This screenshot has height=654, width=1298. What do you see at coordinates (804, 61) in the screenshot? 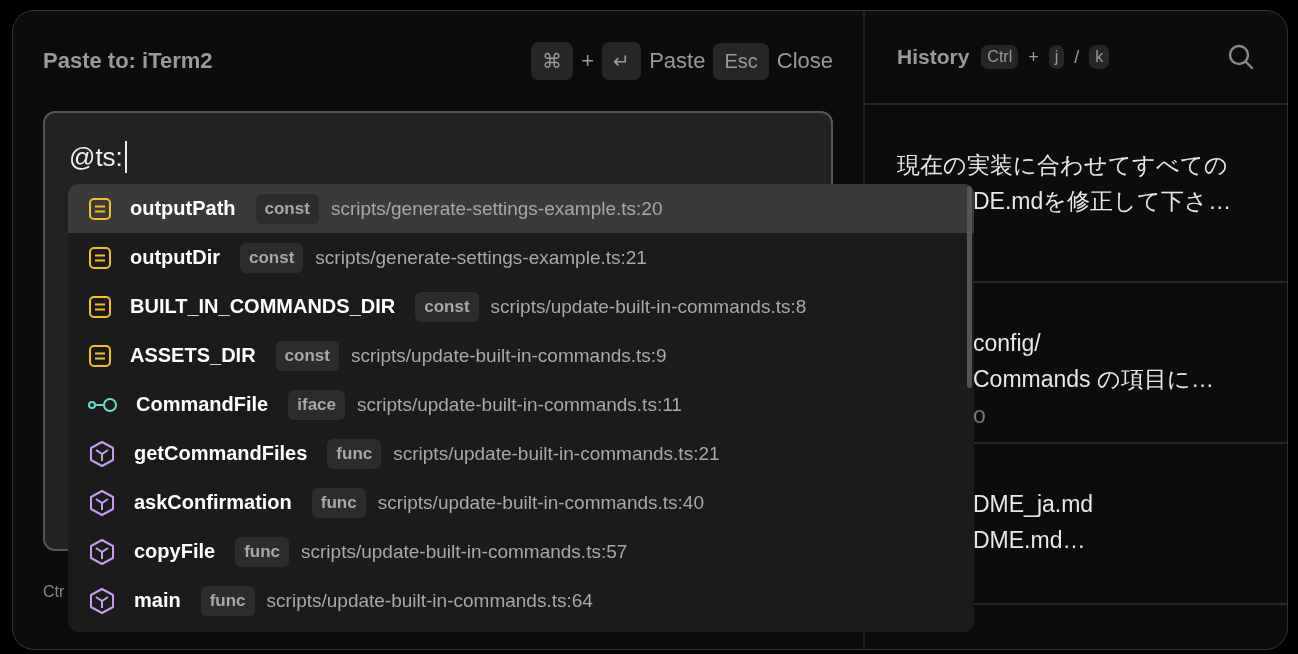
I see `shortcut-label: Close` at bounding box center [804, 61].